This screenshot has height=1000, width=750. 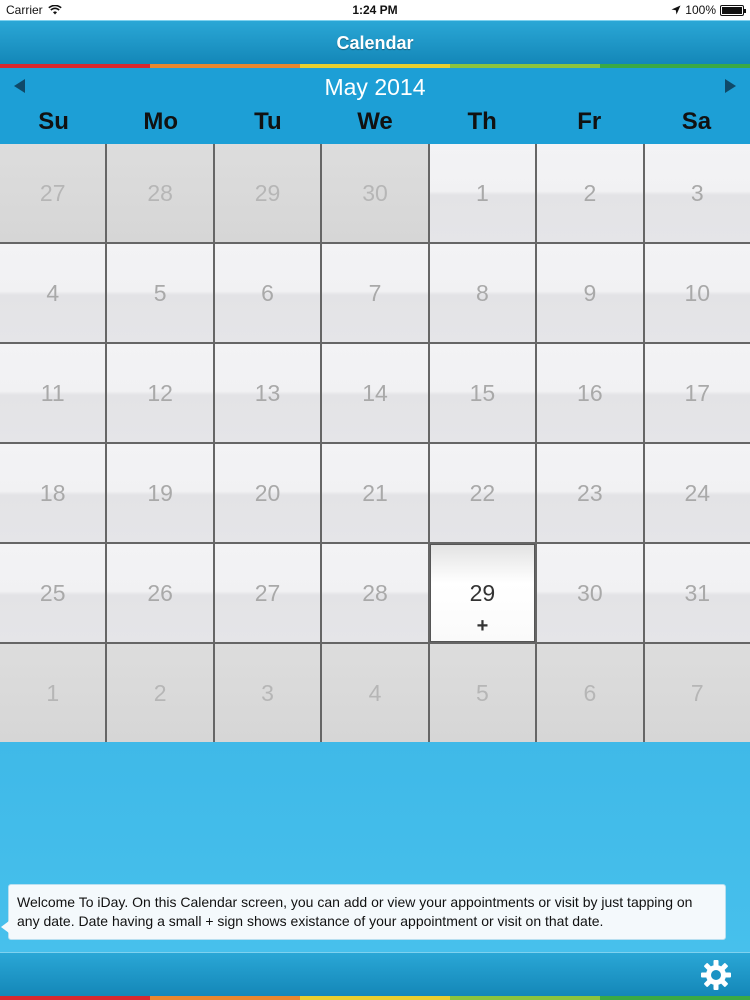 I want to click on bottom-toolbar, so click(x=375, y=974).